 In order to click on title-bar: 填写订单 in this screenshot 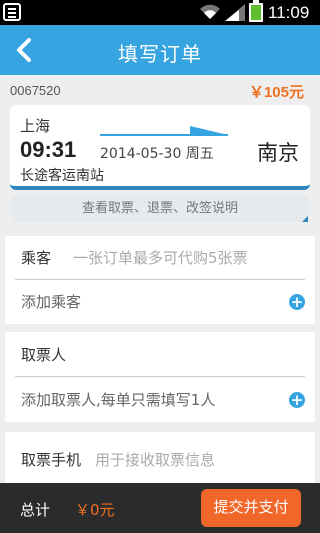, I will do `click(160, 50)`.